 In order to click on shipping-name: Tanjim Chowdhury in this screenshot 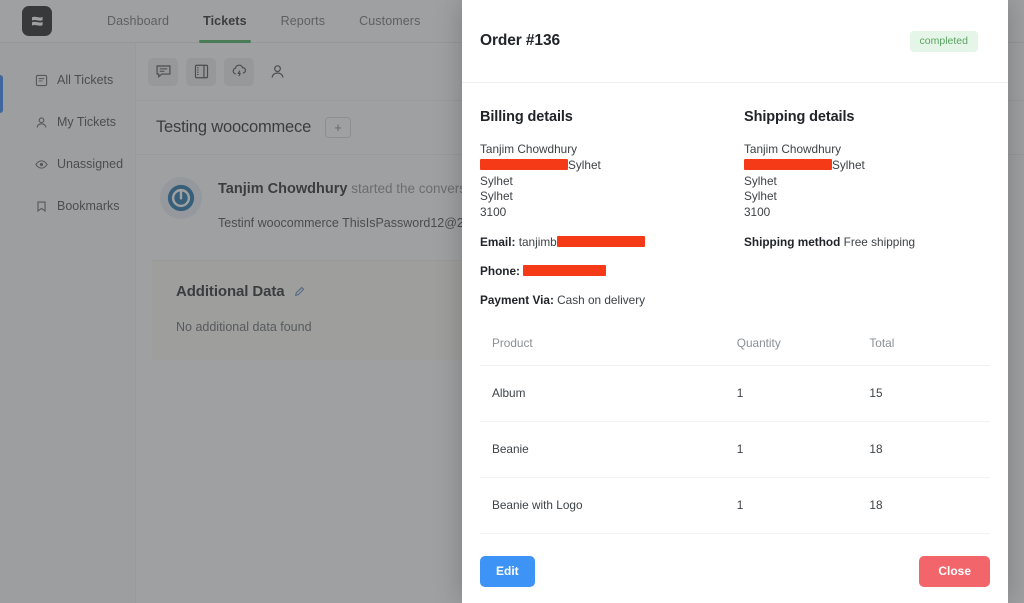, I will do `click(793, 149)`.